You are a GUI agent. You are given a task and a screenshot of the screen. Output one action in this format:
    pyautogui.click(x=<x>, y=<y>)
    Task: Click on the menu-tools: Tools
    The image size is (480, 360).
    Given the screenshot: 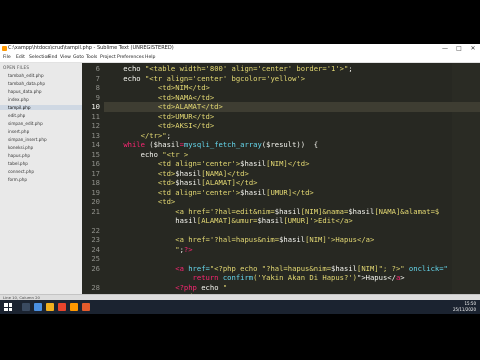 What is the action you would take?
    pyautogui.click(x=91, y=57)
    